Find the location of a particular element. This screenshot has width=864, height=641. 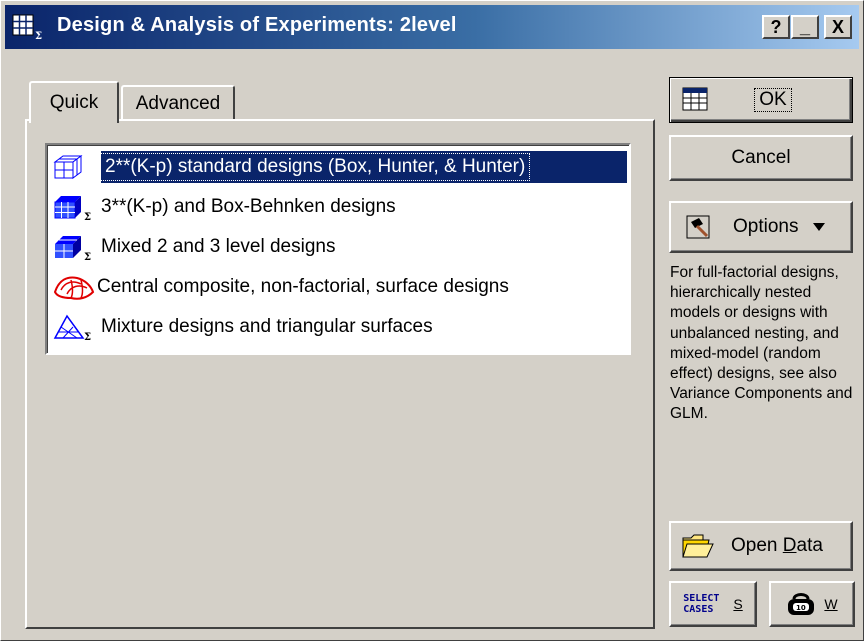

tab-quick: Quick is located at coordinates (74, 102).